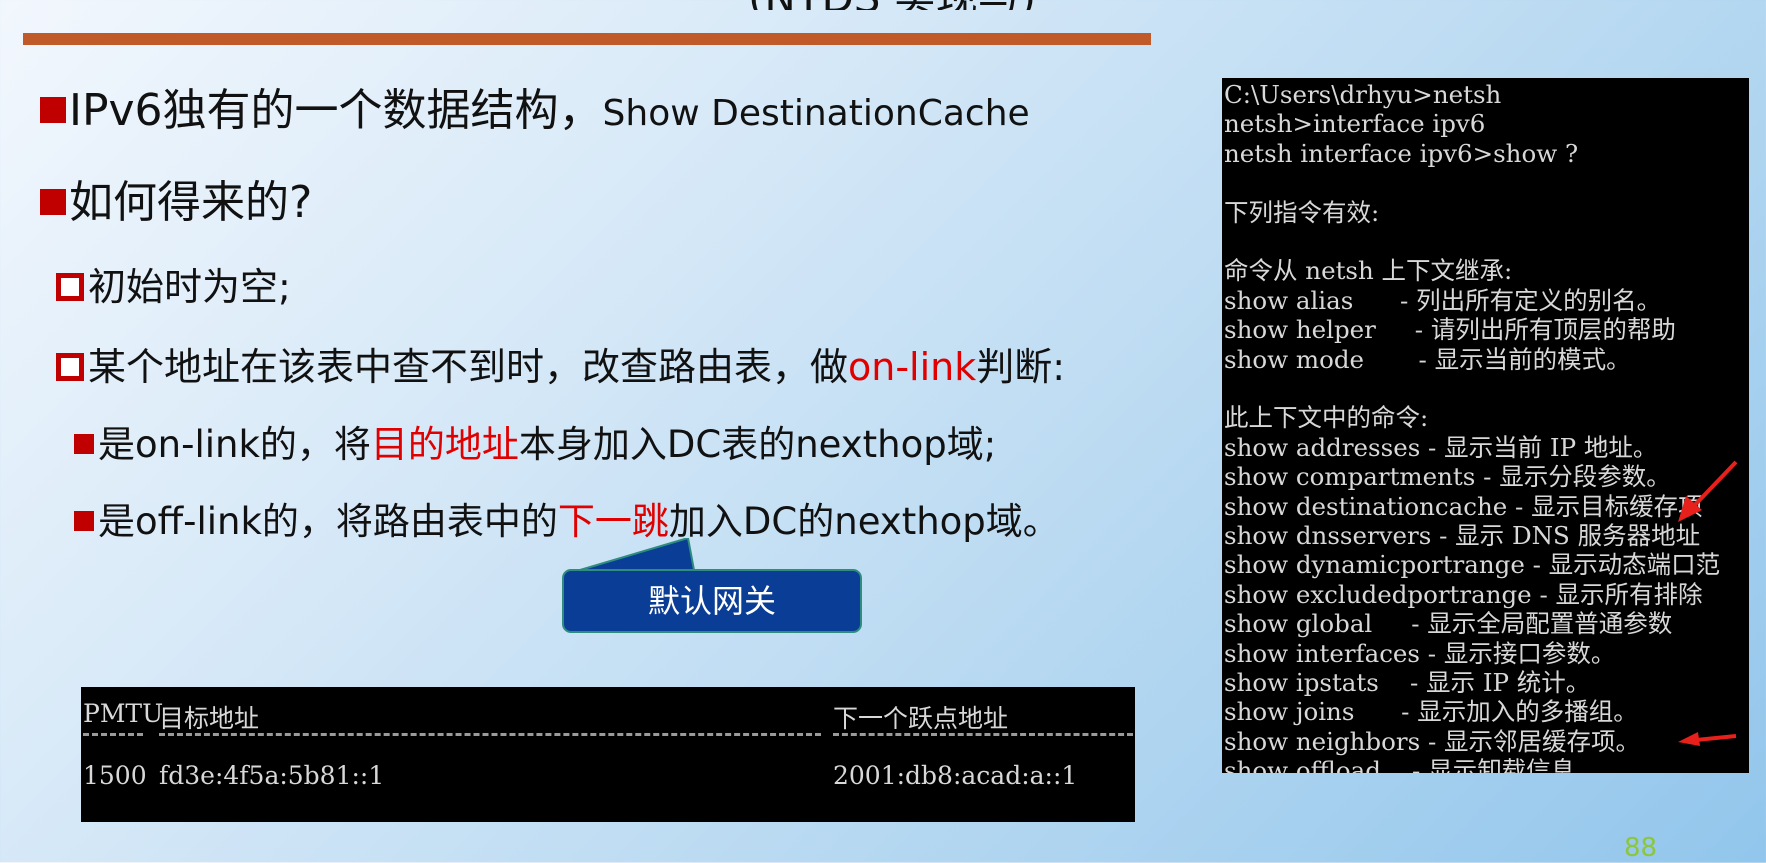 This screenshot has width=1766, height=863. Describe the element at coordinates (1463, 594) in the screenshot. I see `terminal-line: show excludedportrange - 显示所有排除` at that location.